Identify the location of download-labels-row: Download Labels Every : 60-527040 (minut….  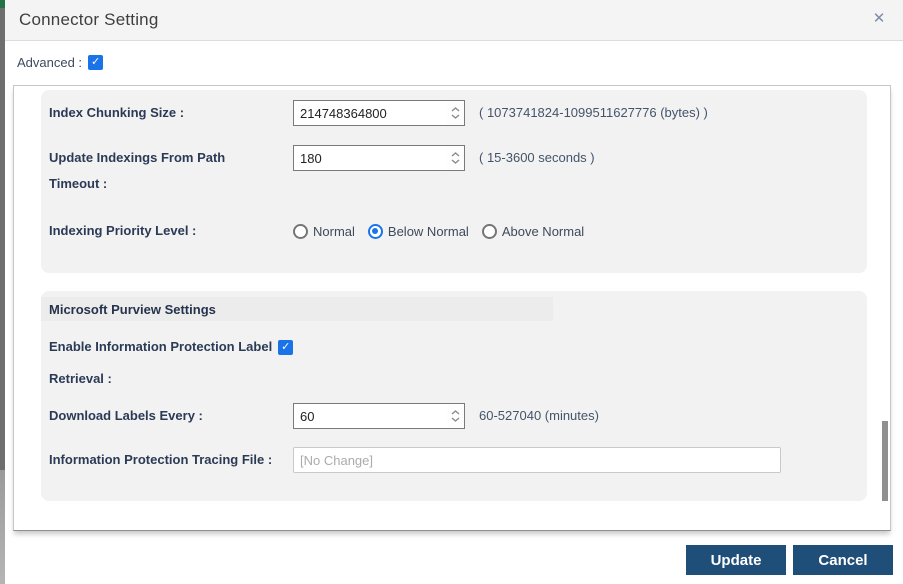
(458, 416).